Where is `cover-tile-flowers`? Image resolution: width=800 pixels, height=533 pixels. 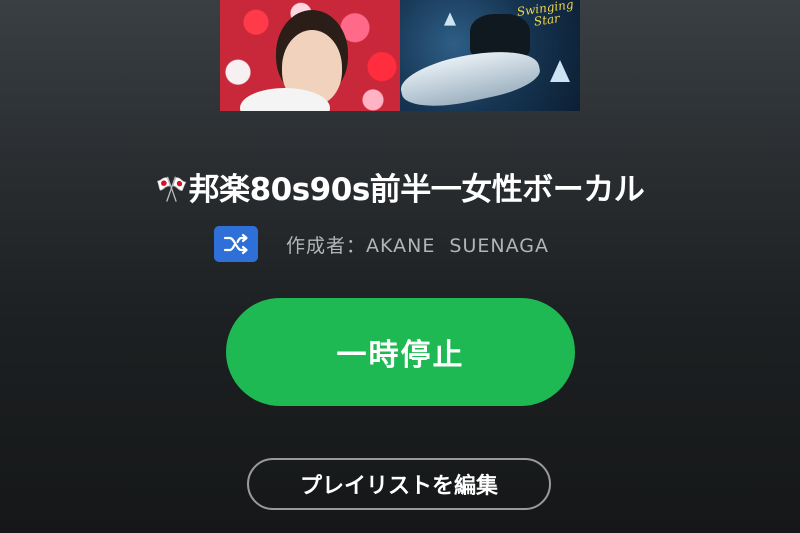
cover-tile-flowers is located at coordinates (310, 55).